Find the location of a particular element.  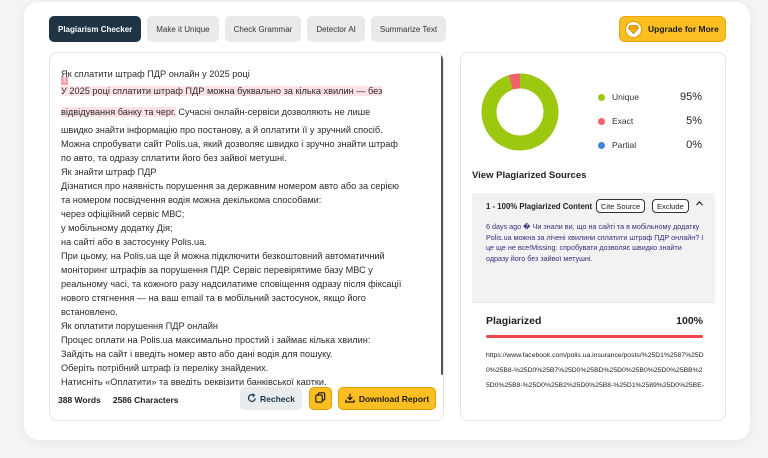

tab-make-it-unique: Make it Unique is located at coordinates (183, 29).